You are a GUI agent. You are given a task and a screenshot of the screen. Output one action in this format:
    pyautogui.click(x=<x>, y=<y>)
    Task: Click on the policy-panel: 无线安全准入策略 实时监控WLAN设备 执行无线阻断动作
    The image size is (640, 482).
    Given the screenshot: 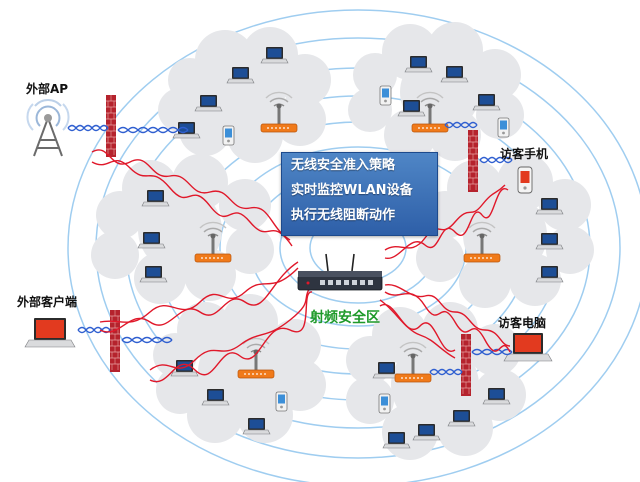 What is the action you would take?
    pyautogui.click(x=359, y=194)
    